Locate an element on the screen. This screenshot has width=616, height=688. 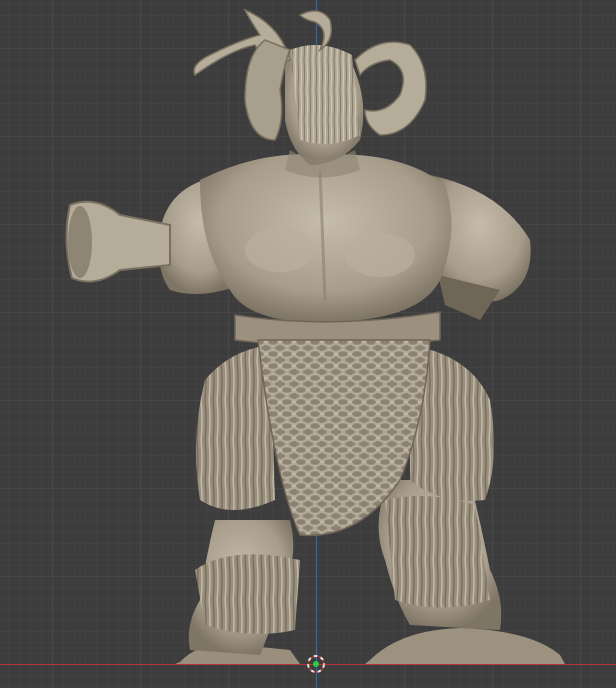
left-shoulder-blade is located at coordinates (280, 250).